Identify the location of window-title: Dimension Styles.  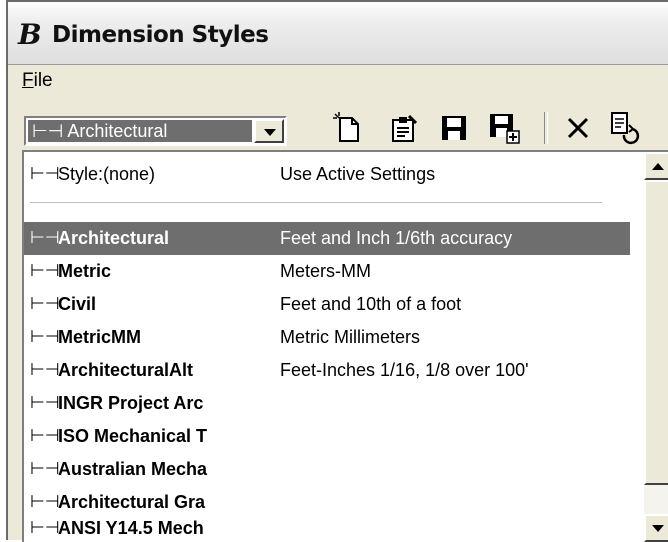
(160, 35).